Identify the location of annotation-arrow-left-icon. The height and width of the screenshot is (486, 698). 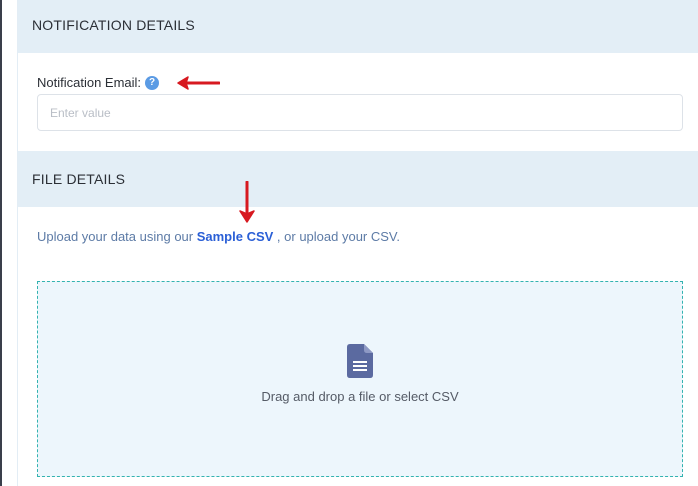
(198, 83).